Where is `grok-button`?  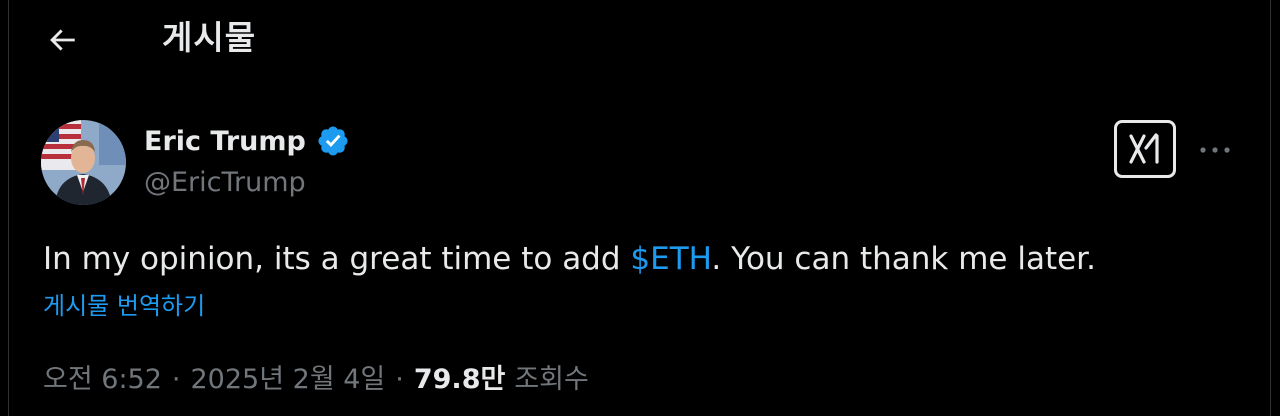
grok-button is located at coordinates (1145, 149).